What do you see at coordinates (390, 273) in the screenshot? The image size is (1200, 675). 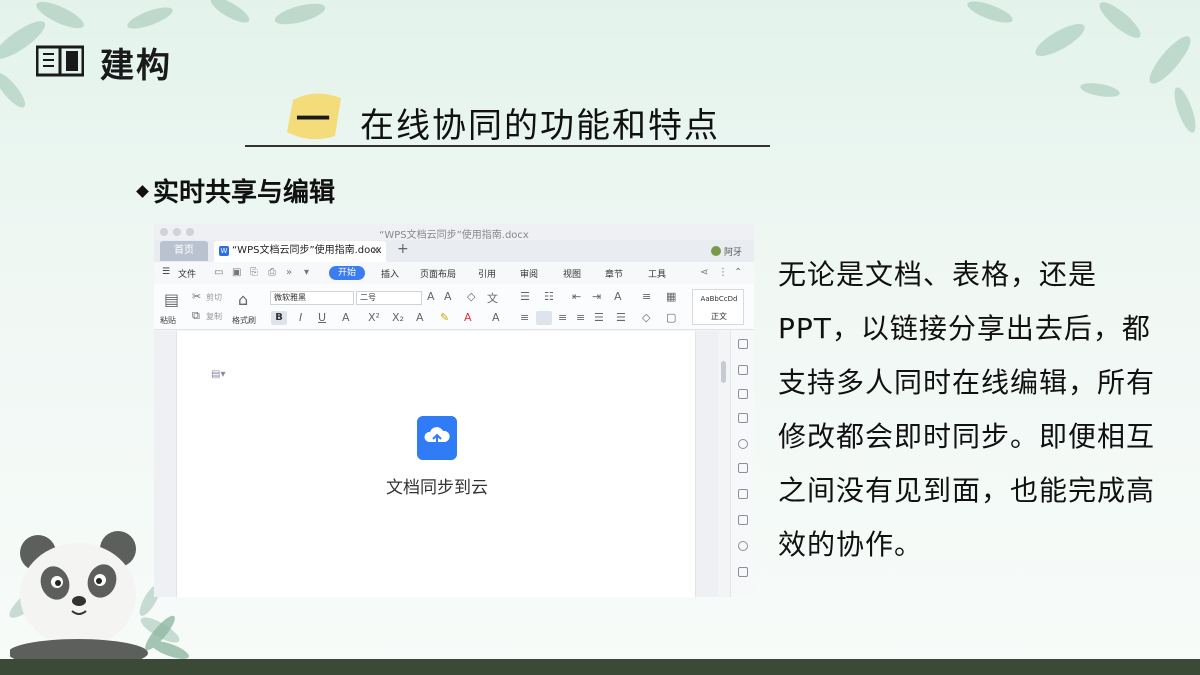 I see `menu-insert: 插入` at bounding box center [390, 273].